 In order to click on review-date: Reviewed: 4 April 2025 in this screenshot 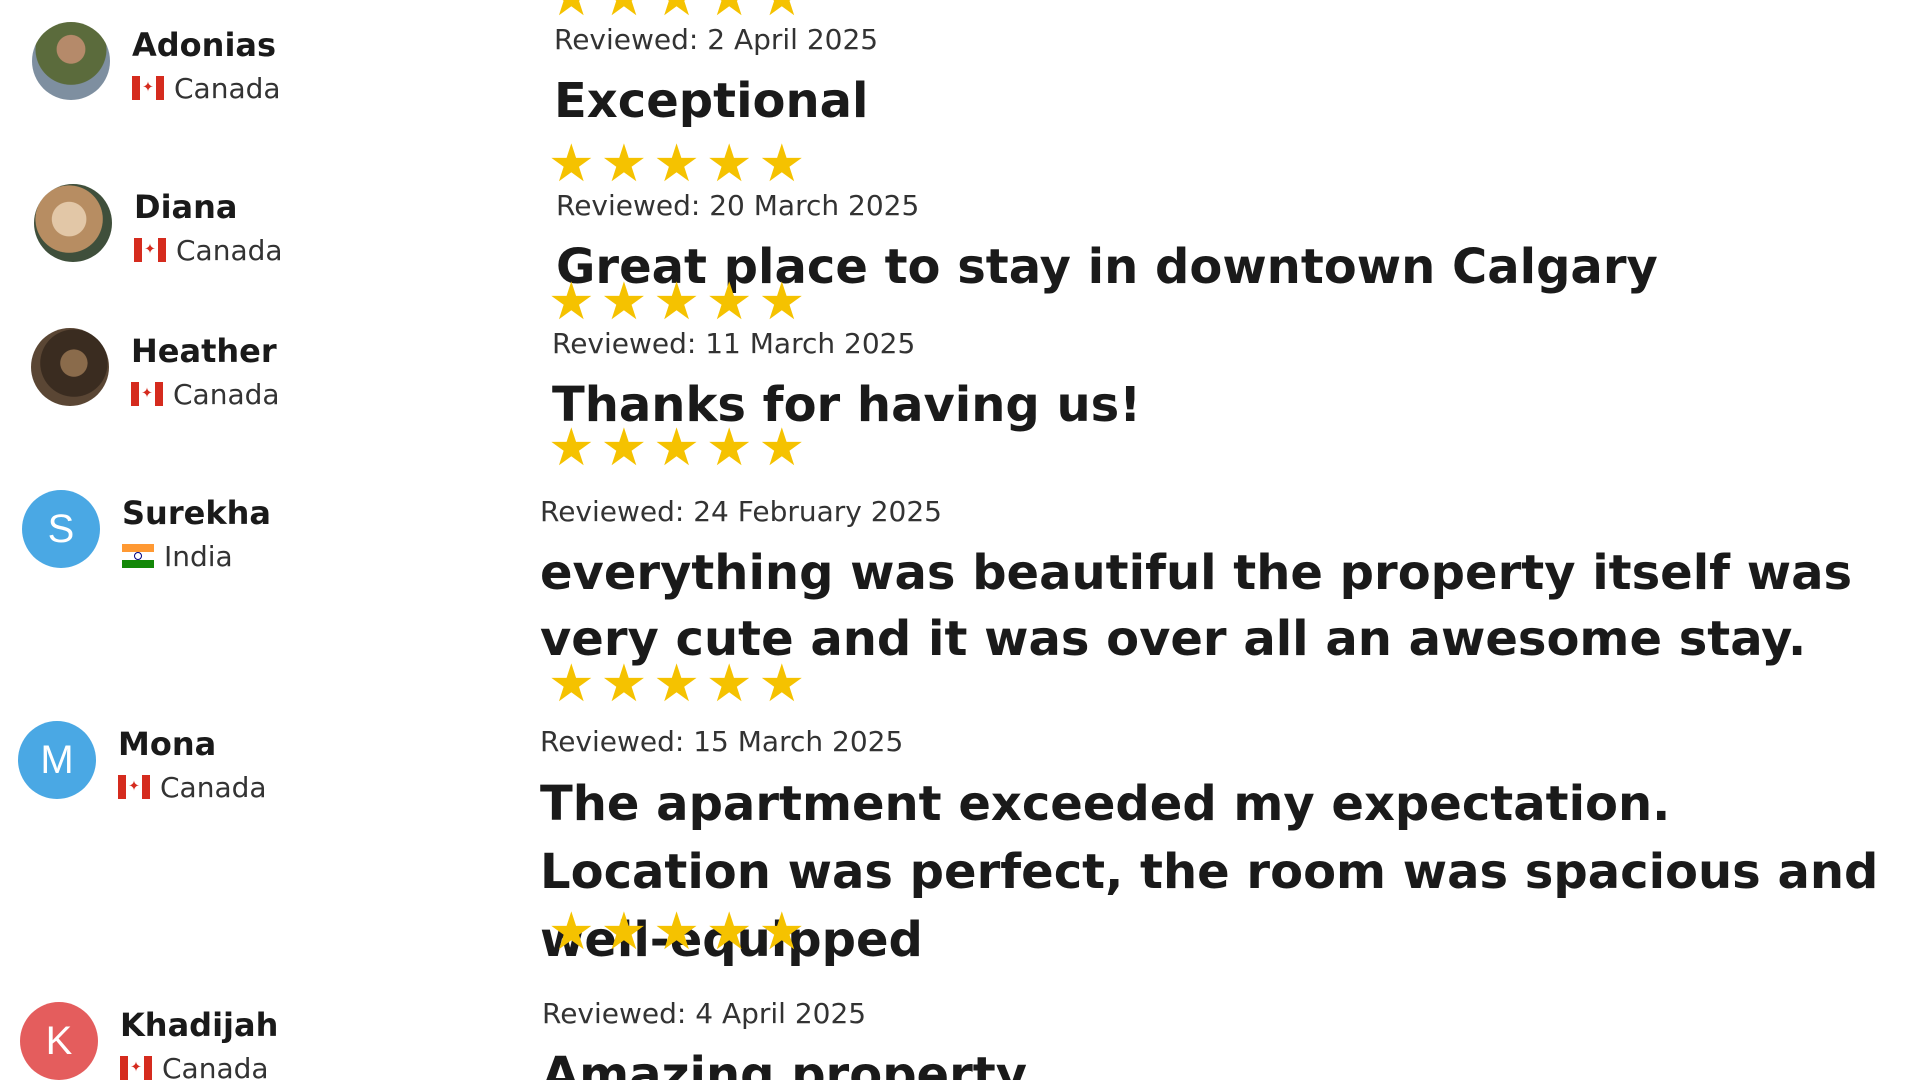, I will do `click(704, 1013)`.